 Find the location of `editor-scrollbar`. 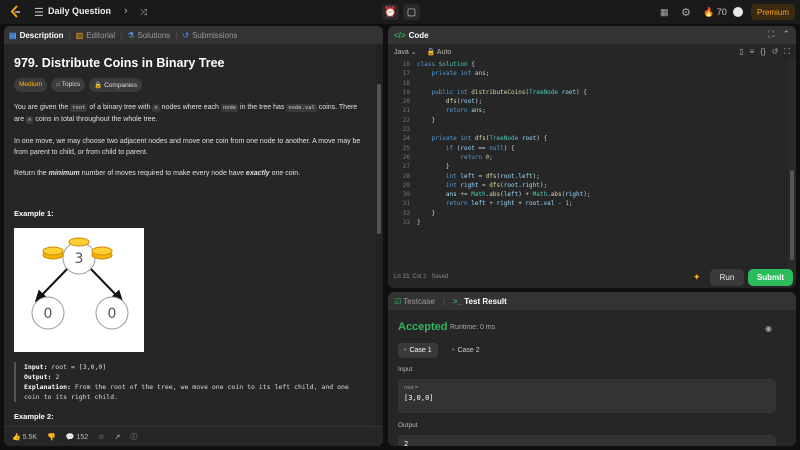

editor-scrollbar is located at coordinates (792, 170).